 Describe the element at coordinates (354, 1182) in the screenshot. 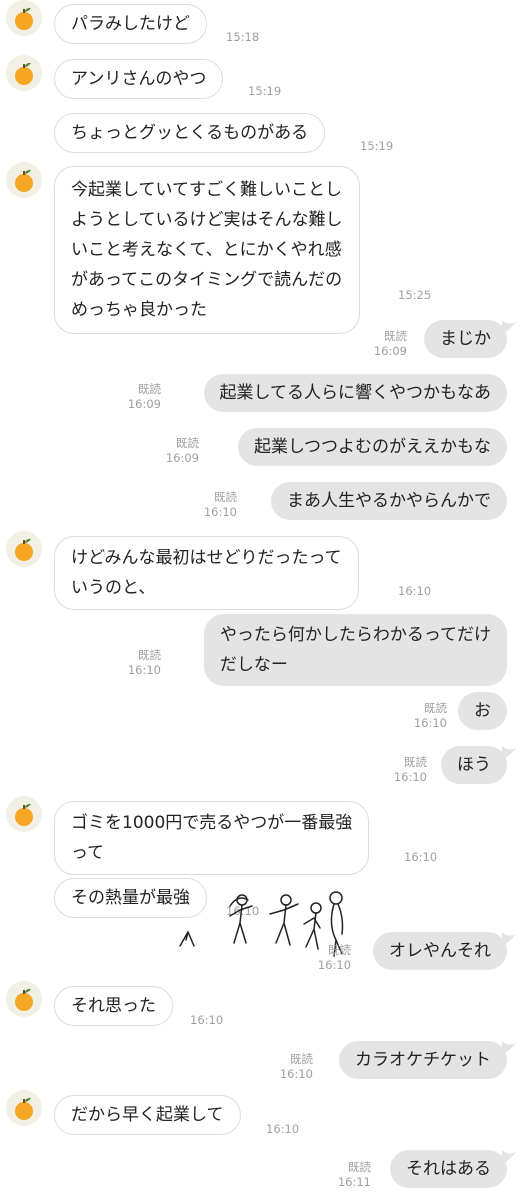

I see `message-time: 16:11` at that location.